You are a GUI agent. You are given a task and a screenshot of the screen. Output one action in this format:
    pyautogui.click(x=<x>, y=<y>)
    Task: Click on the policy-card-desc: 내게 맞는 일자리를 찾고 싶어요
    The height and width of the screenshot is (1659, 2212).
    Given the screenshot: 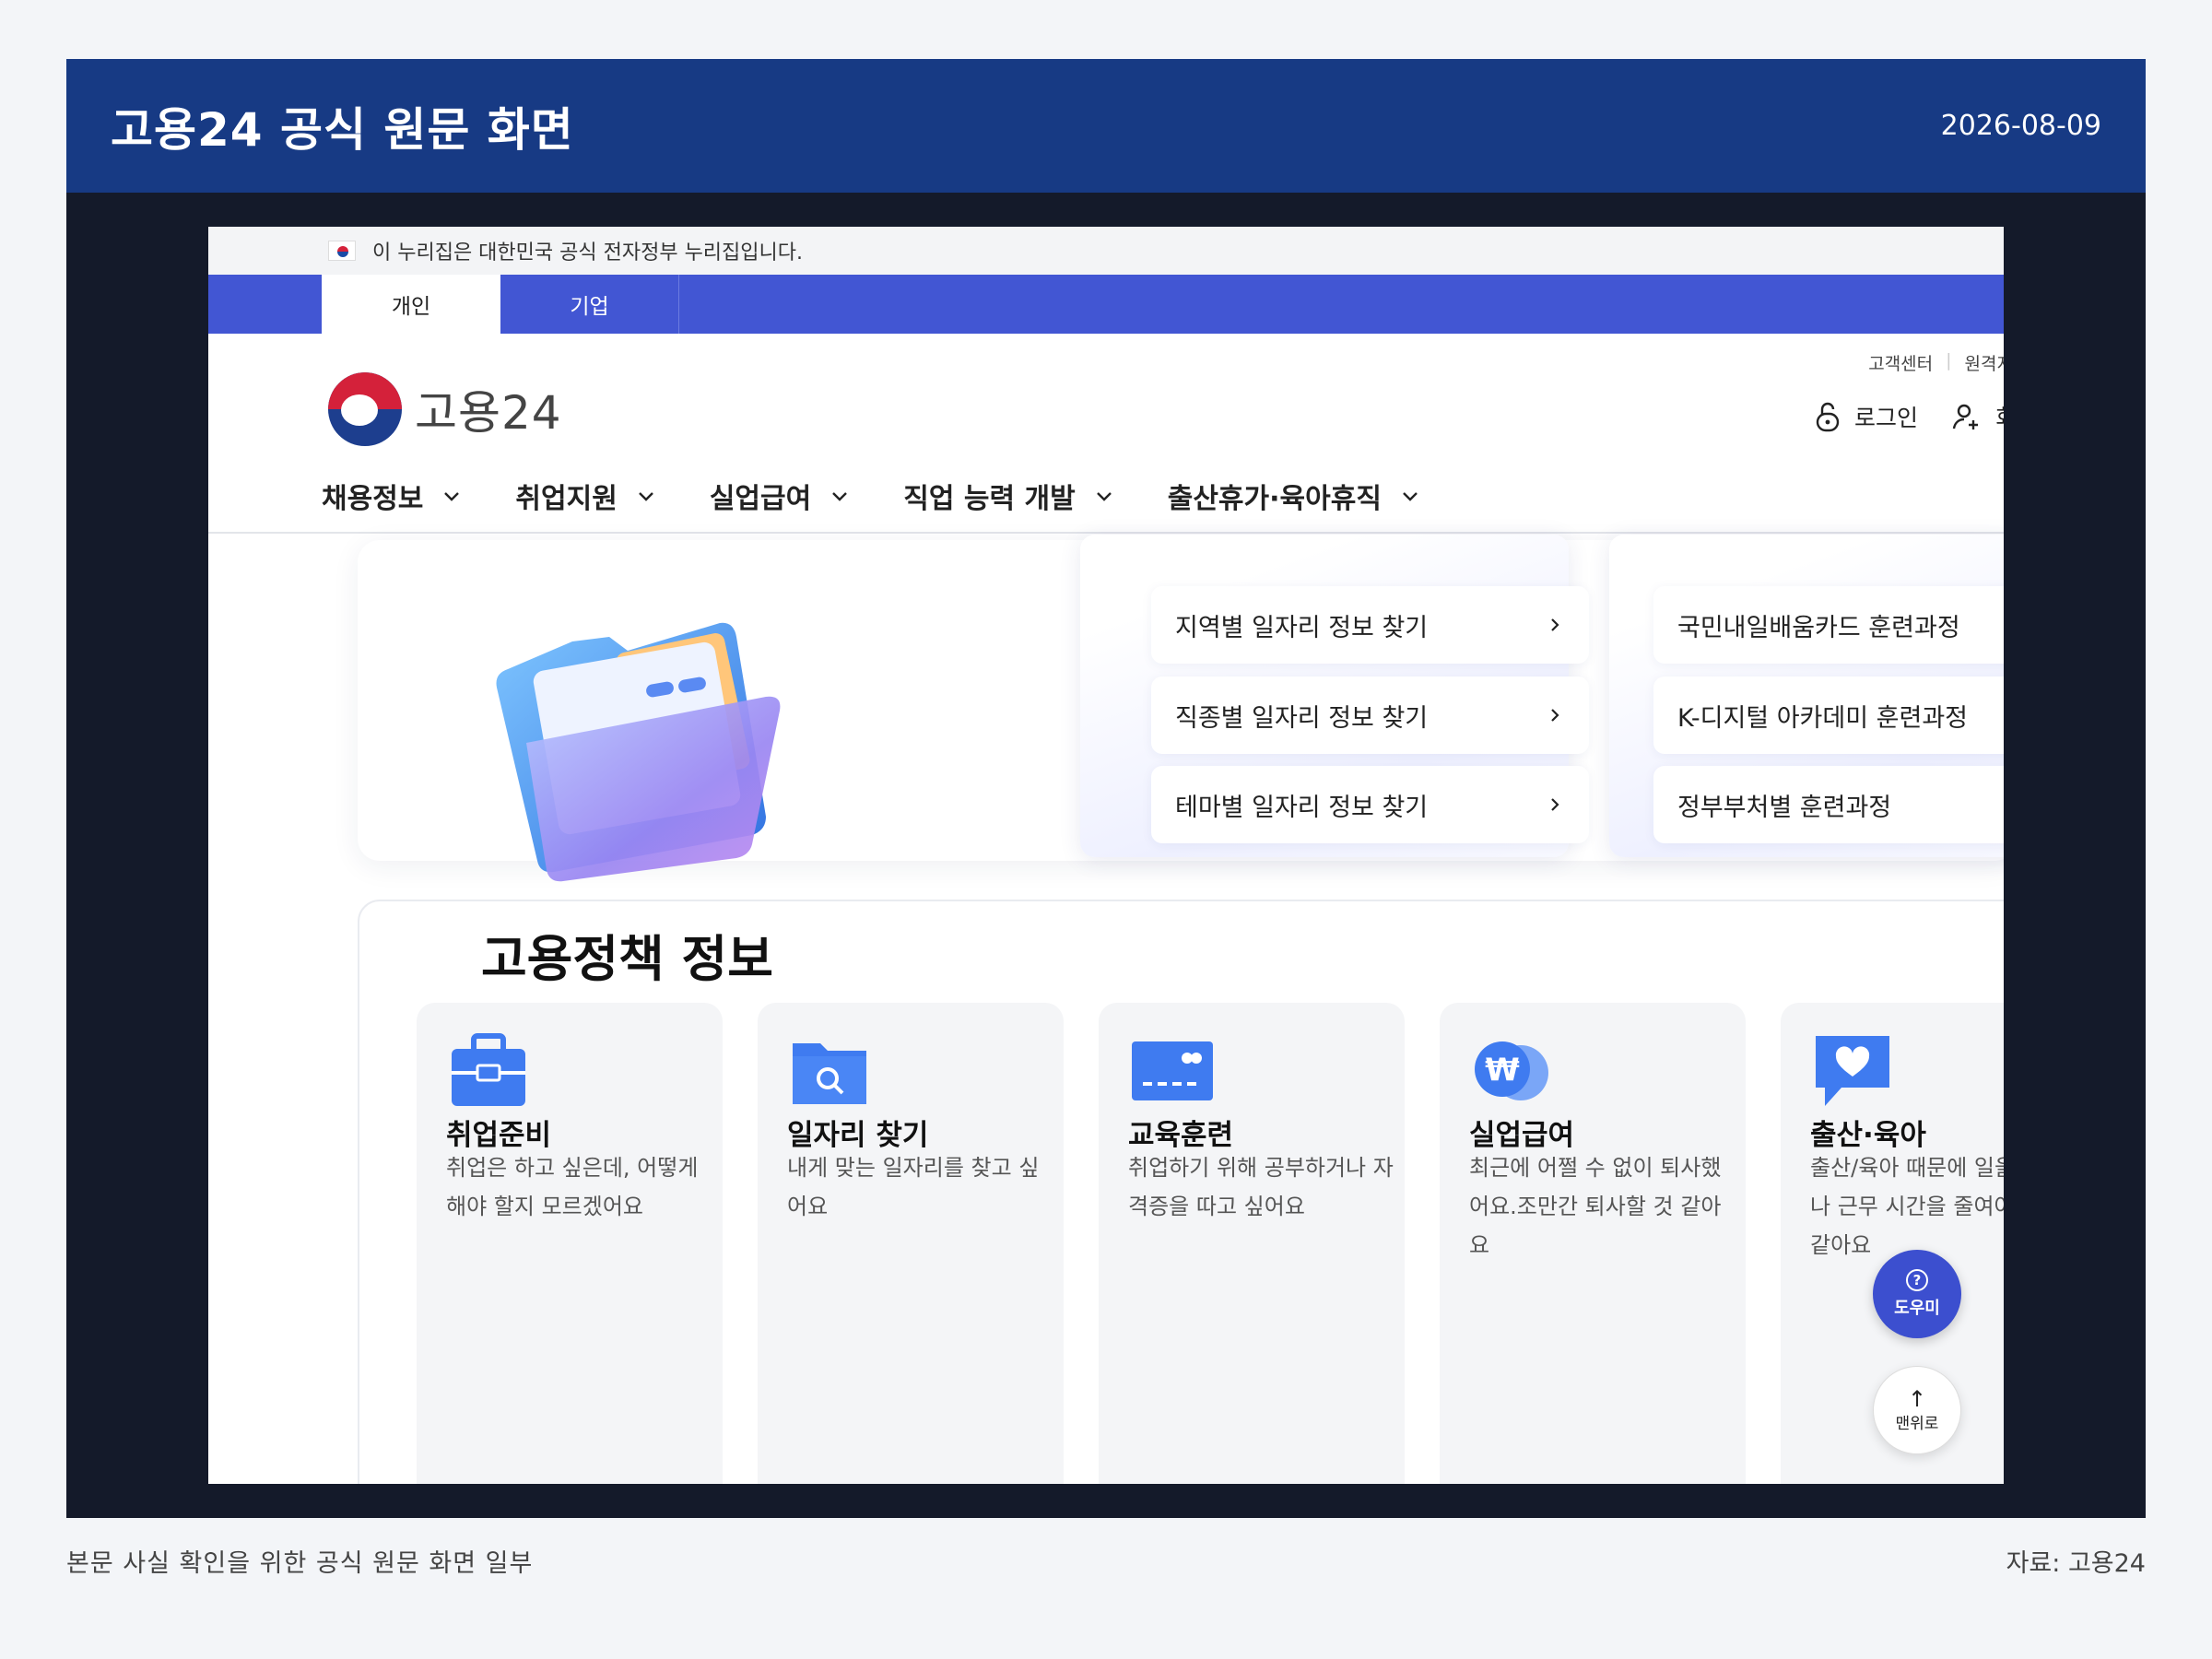 What is the action you would take?
    pyautogui.click(x=913, y=1187)
    